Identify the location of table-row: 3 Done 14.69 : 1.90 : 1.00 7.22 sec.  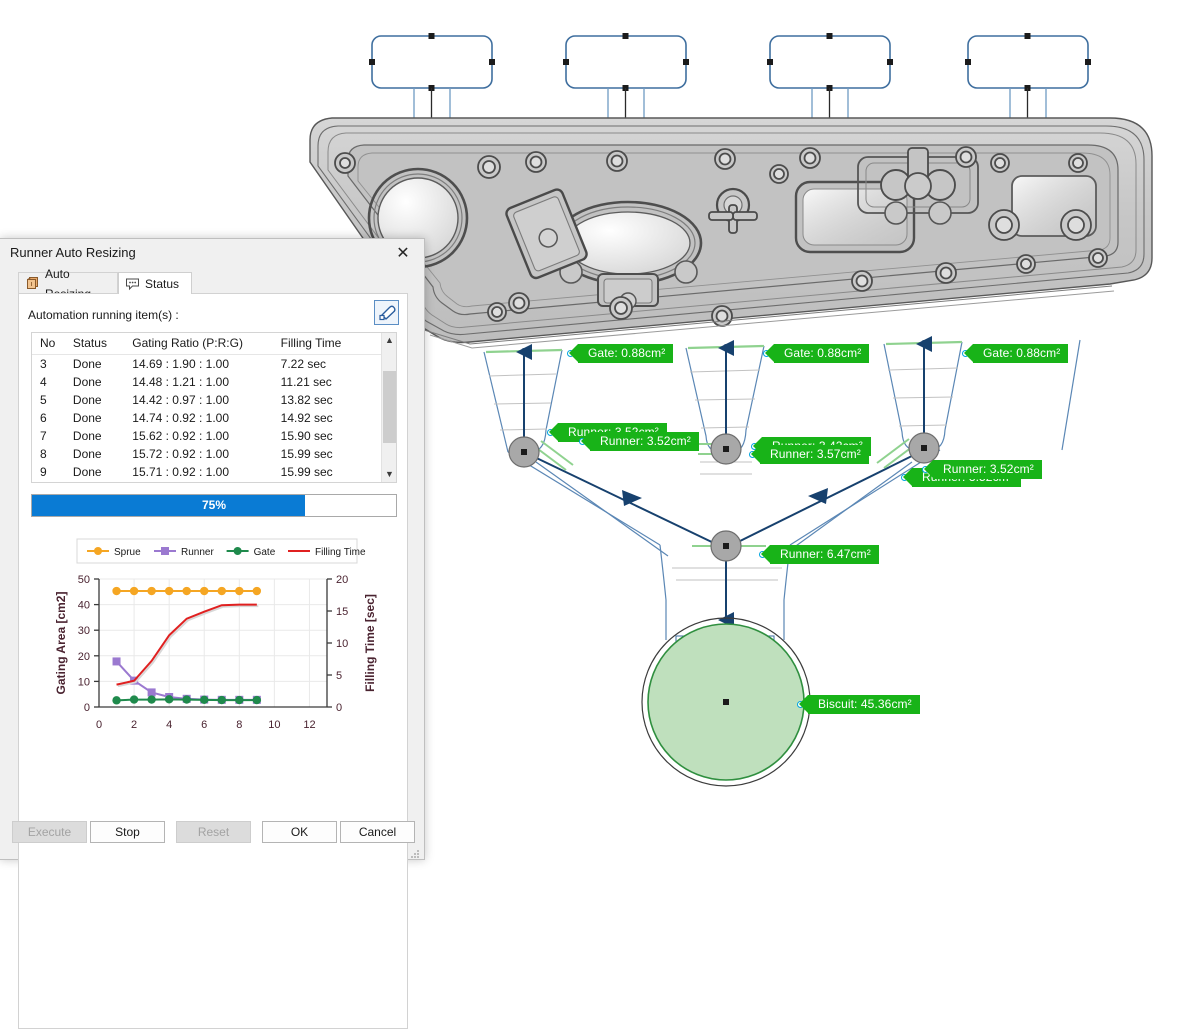
(207, 364).